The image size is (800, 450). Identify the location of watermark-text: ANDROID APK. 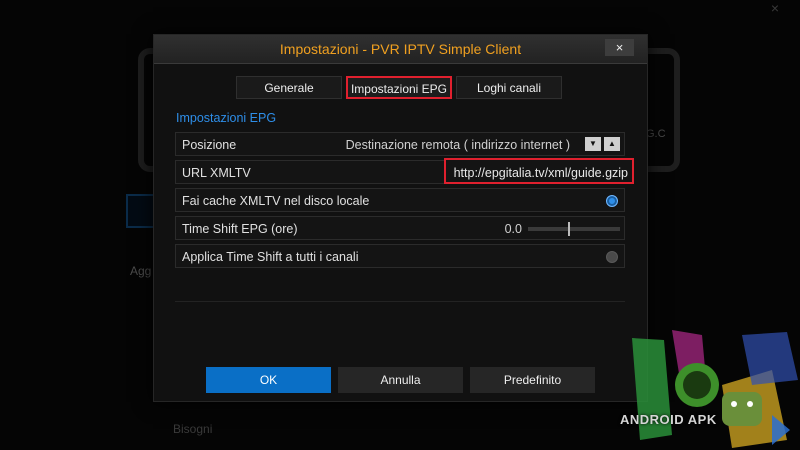
(668, 419).